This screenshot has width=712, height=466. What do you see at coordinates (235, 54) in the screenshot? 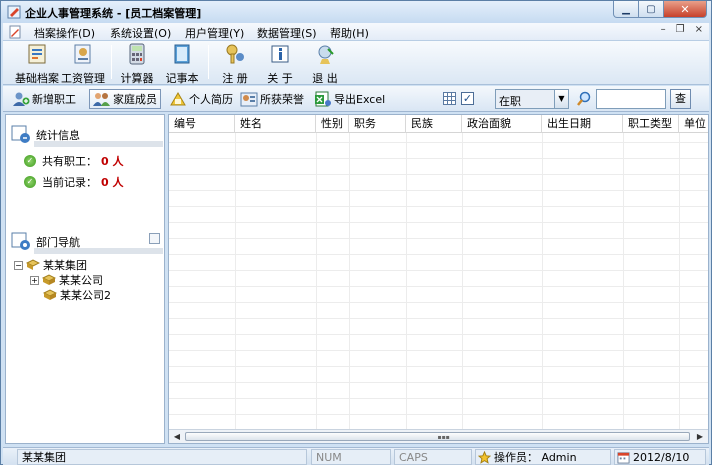
I see `key-icon` at bounding box center [235, 54].